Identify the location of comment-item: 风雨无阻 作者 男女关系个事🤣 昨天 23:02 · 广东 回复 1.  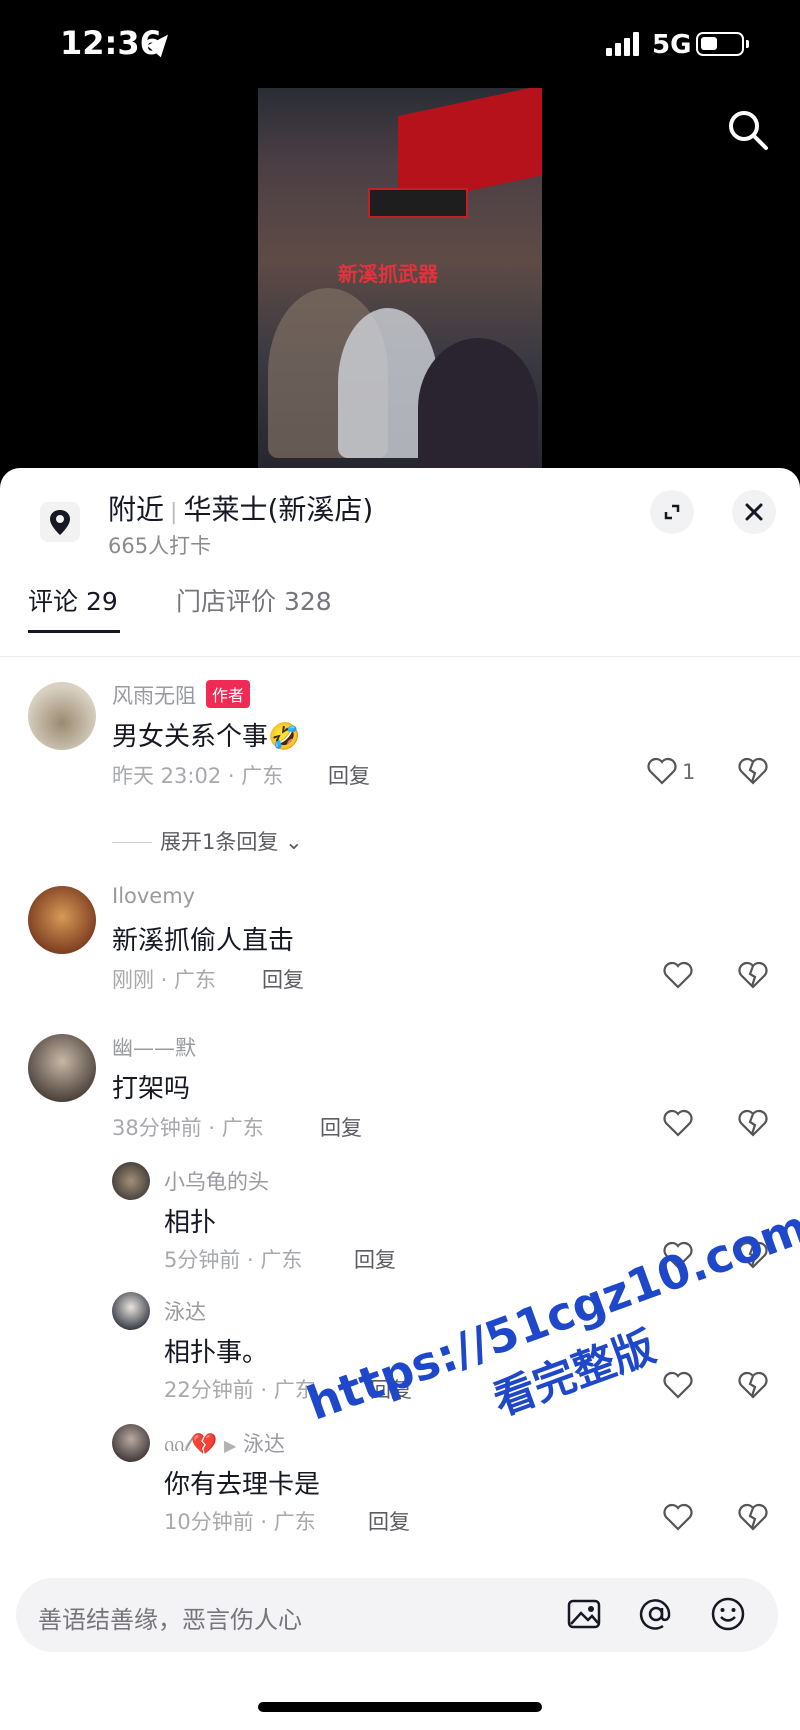
(400, 756).